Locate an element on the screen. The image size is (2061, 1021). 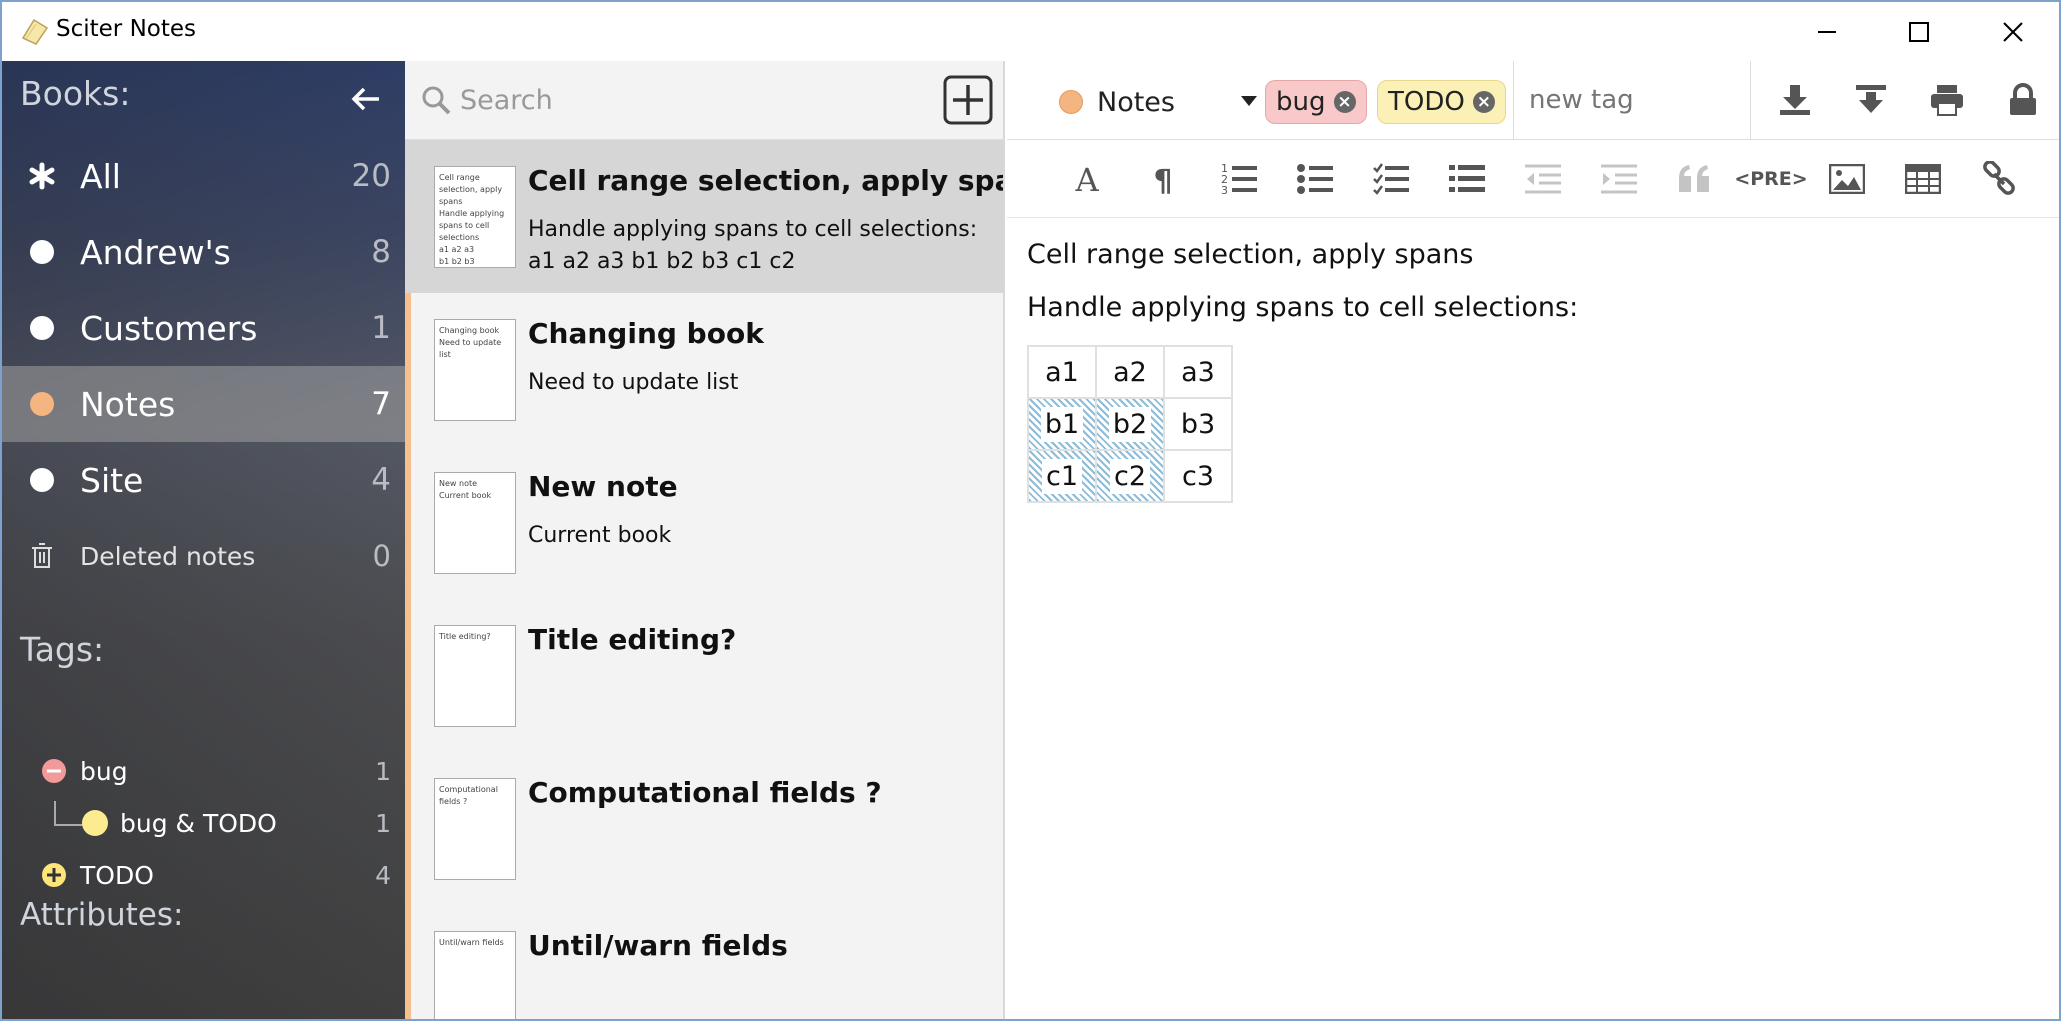
print-icon is located at coordinates (1947, 100).